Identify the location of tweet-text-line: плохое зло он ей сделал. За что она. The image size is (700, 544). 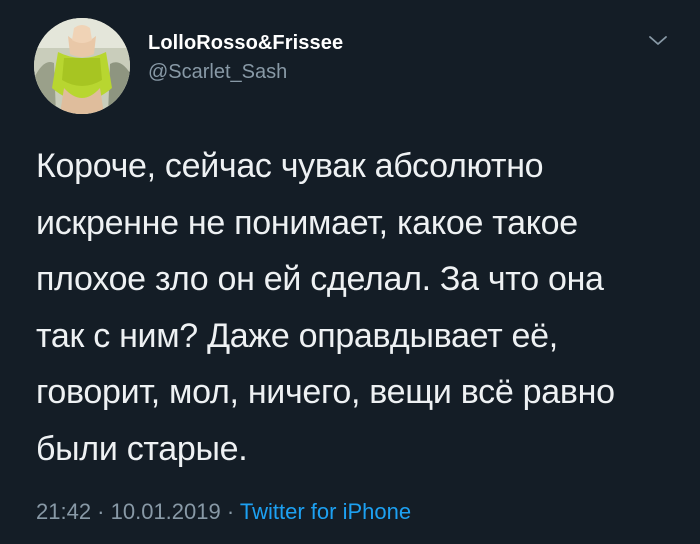
(320, 279).